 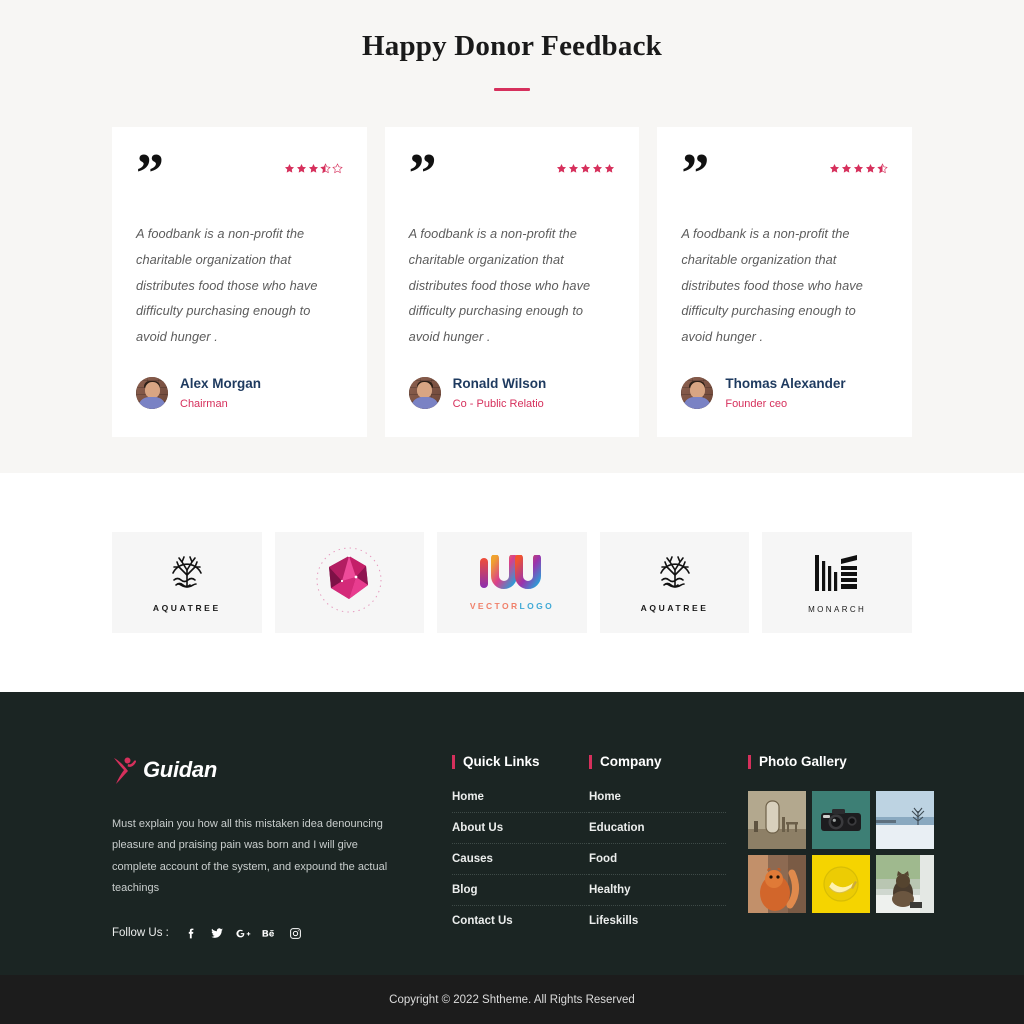 I want to click on facebook-icon, so click(x=191, y=933).